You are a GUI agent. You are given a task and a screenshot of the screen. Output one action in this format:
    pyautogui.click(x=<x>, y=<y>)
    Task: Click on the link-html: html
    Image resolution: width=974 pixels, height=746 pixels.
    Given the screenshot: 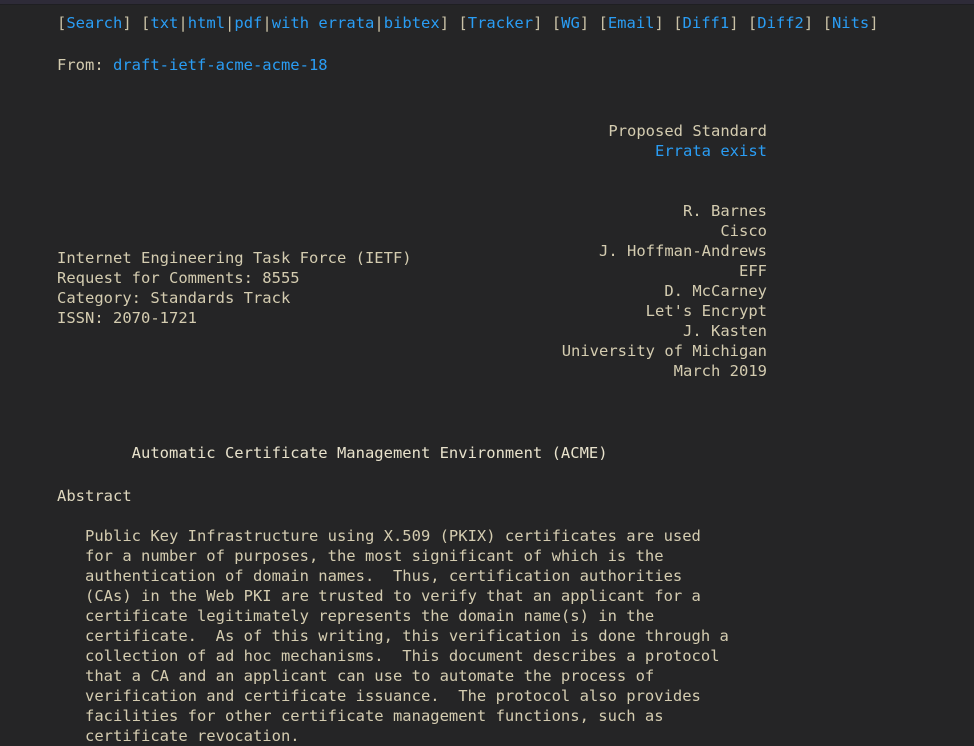 What is the action you would take?
    pyautogui.click(x=206, y=23)
    